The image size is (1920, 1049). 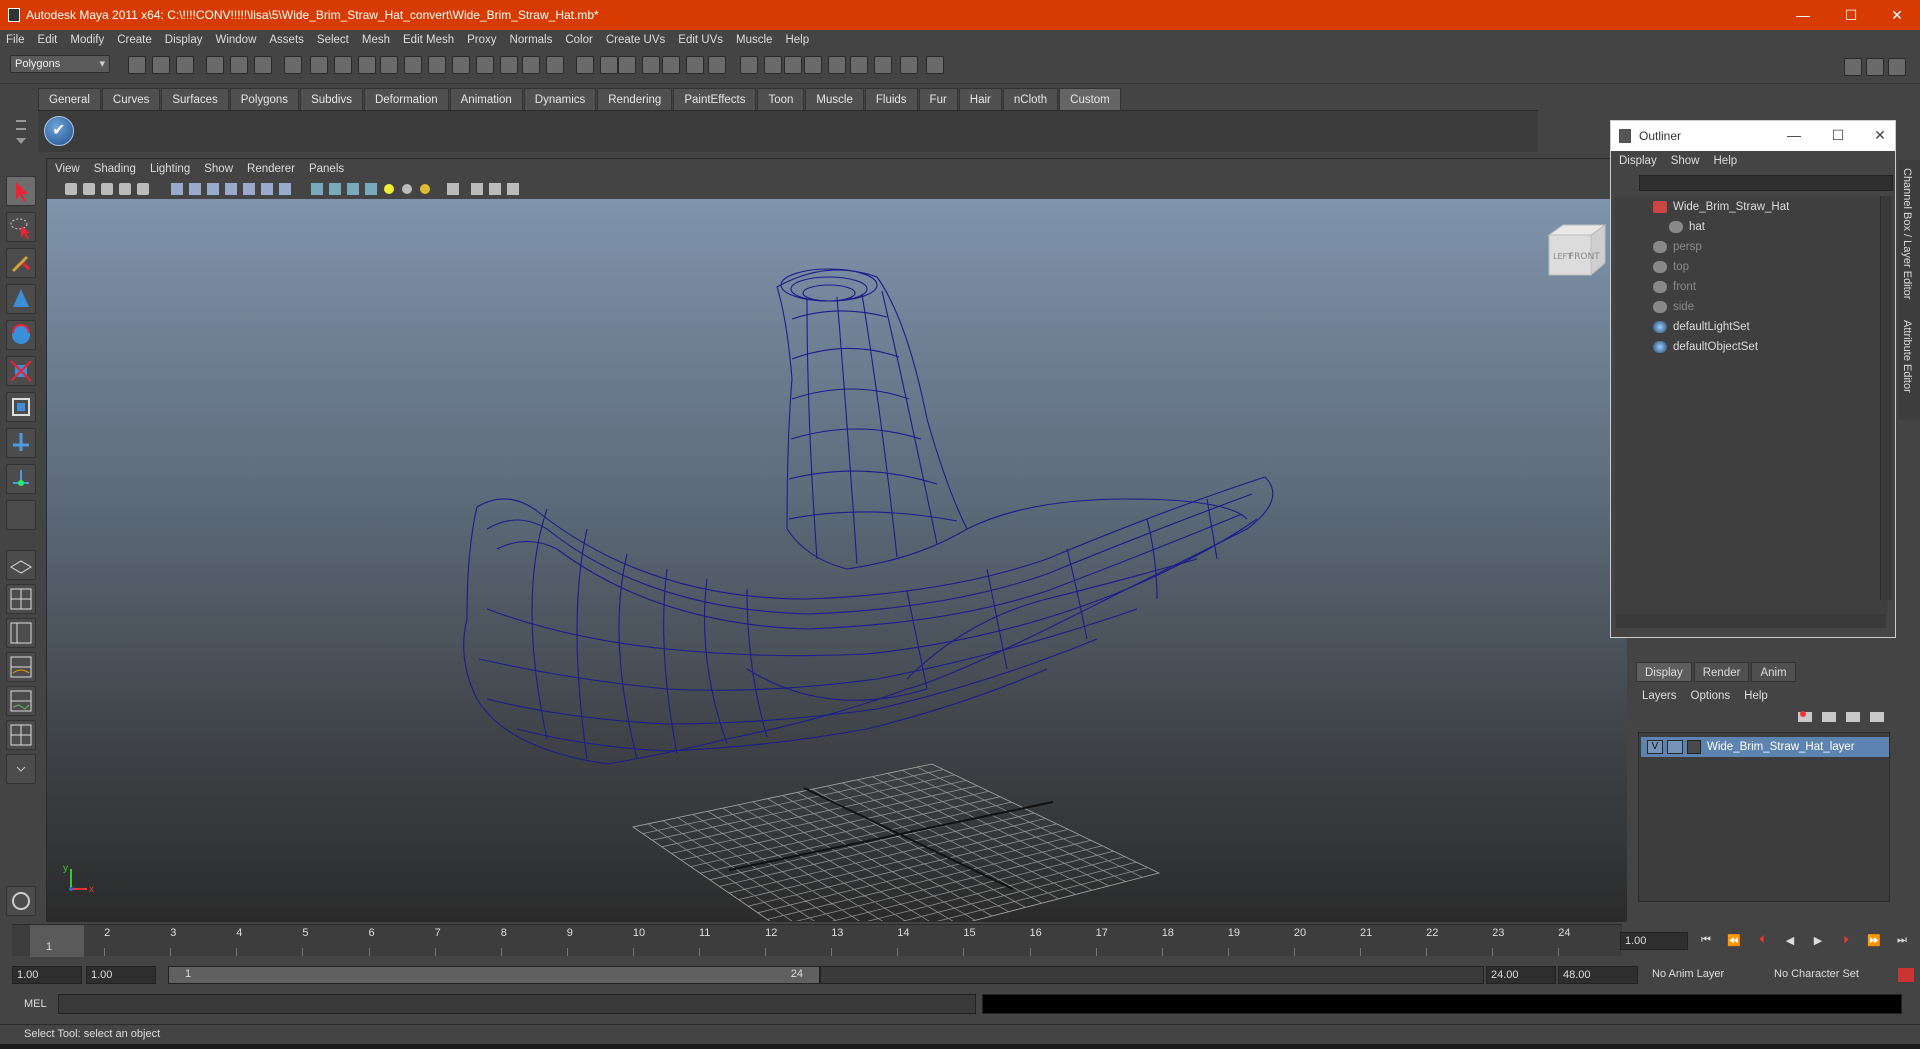 I want to click on panel-menu-shading: Shading, so click(x=115, y=169).